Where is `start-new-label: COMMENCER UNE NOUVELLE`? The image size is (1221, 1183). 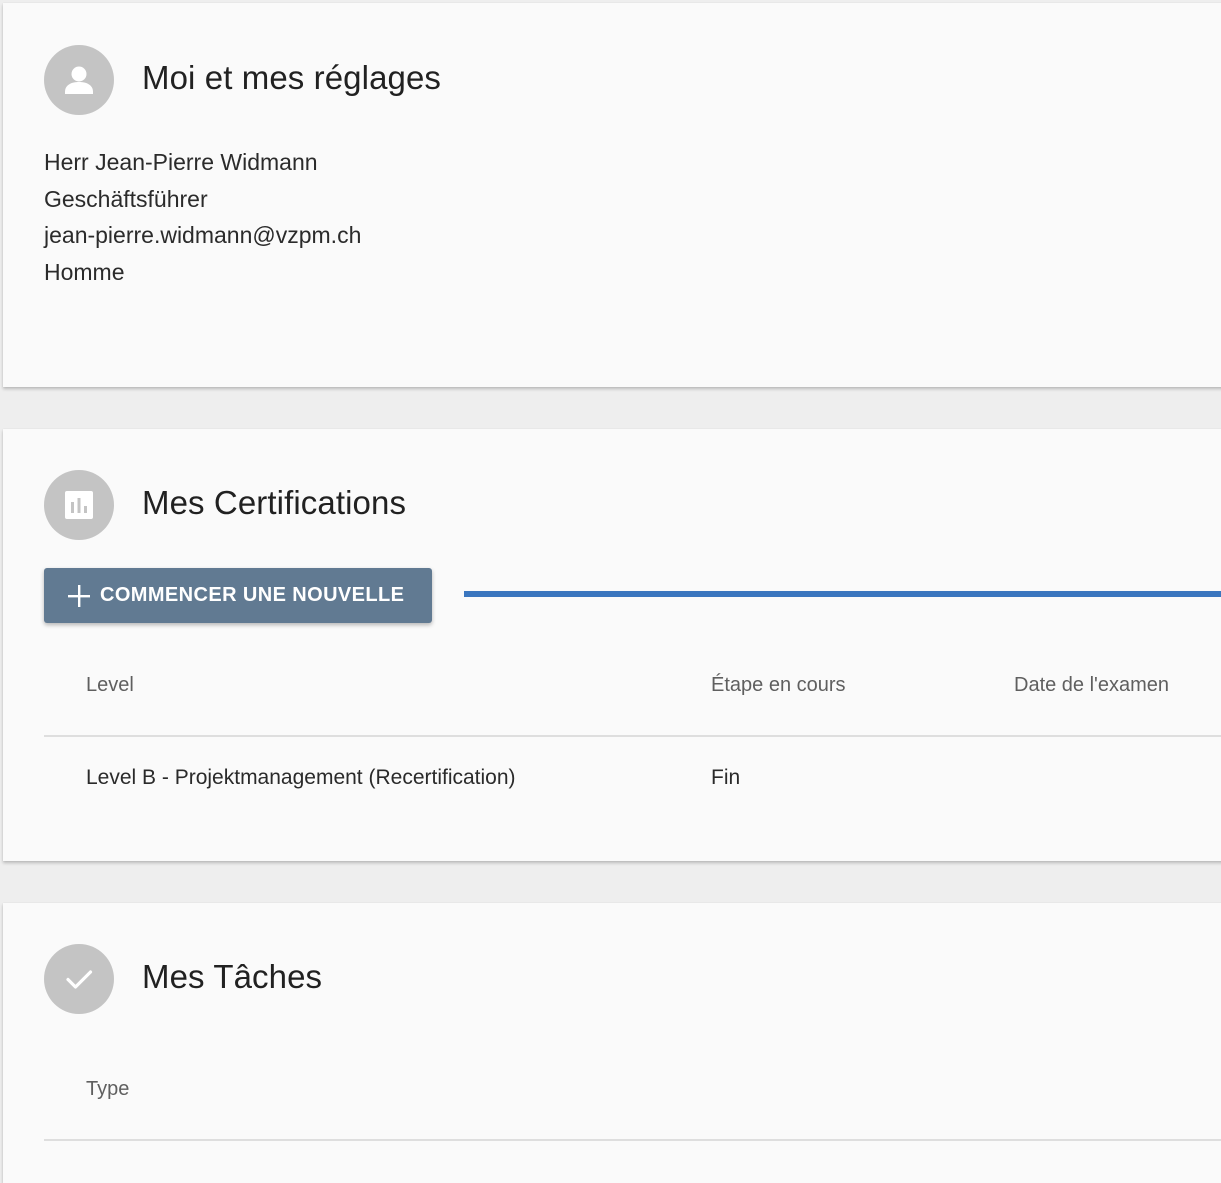 start-new-label: COMMENCER UNE NOUVELLE is located at coordinates (252, 595).